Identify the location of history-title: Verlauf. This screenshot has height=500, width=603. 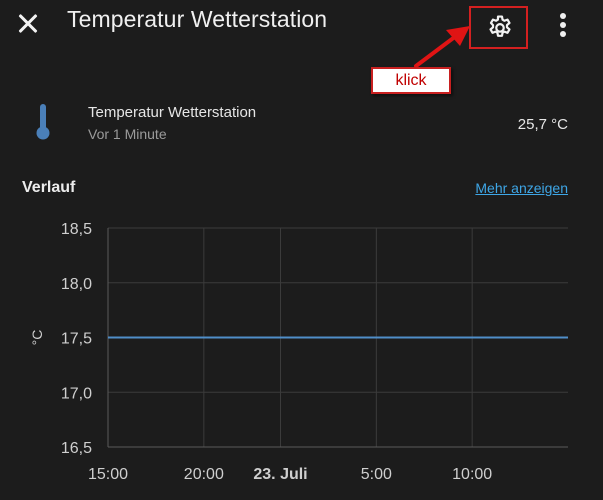
(49, 187).